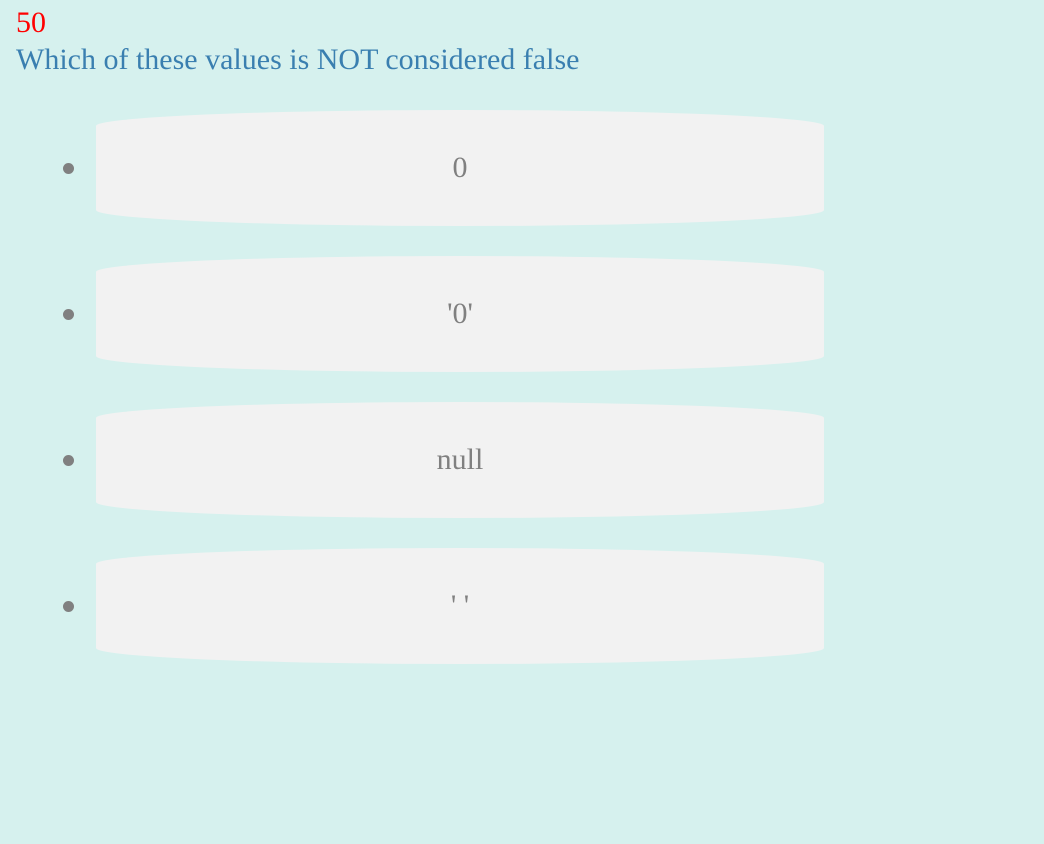 The width and height of the screenshot is (1044, 844). What do you see at coordinates (31, 22) in the screenshot?
I see `score-counter: 50` at bounding box center [31, 22].